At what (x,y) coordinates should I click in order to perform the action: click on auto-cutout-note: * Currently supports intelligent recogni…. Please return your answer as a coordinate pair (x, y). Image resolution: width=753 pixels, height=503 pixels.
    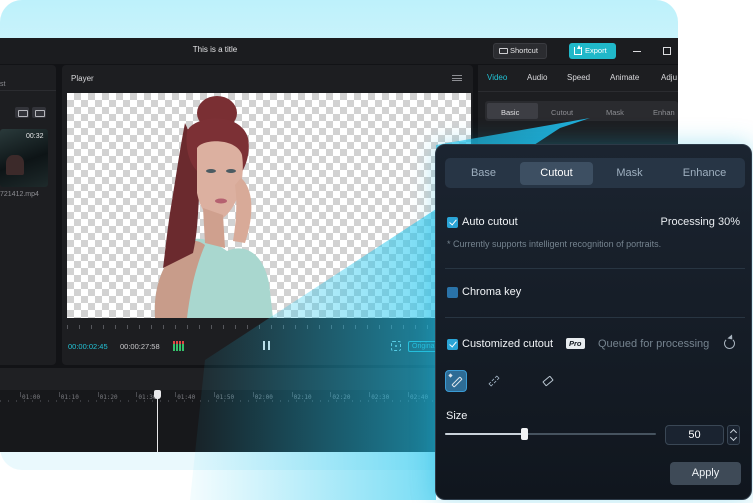
    Looking at the image, I should click on (554, 244).